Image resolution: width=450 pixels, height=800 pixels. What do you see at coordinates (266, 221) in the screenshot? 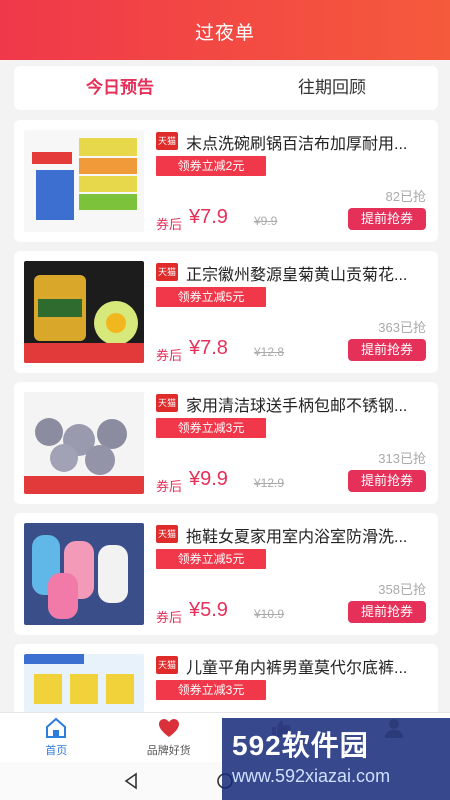
I see `original-price: ¥9.9` at bounding box center [266, 221].